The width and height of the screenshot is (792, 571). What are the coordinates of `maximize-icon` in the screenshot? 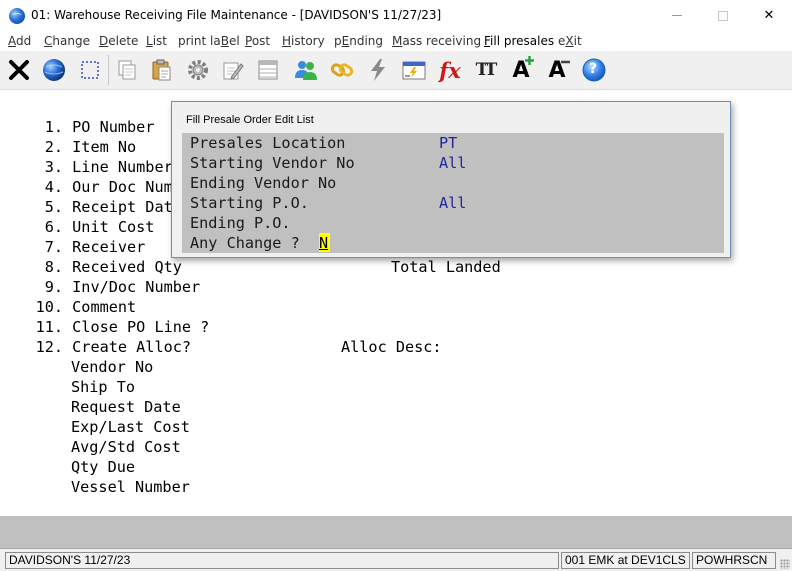 It's located at (723, 15).